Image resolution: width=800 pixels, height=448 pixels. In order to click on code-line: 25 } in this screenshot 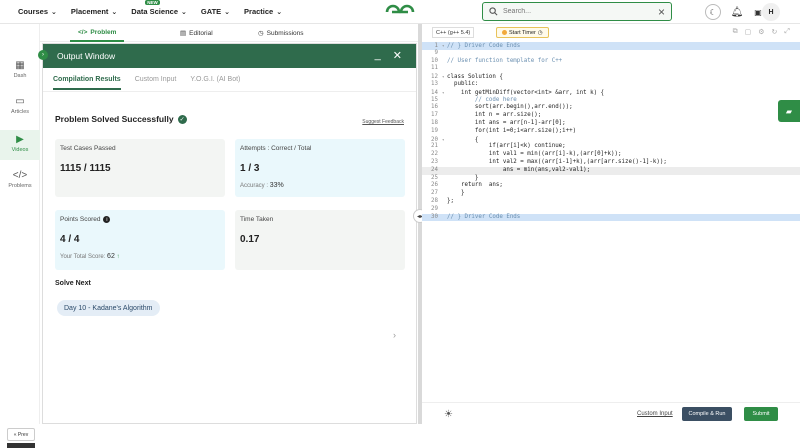, I will do `click(611, 179)`.